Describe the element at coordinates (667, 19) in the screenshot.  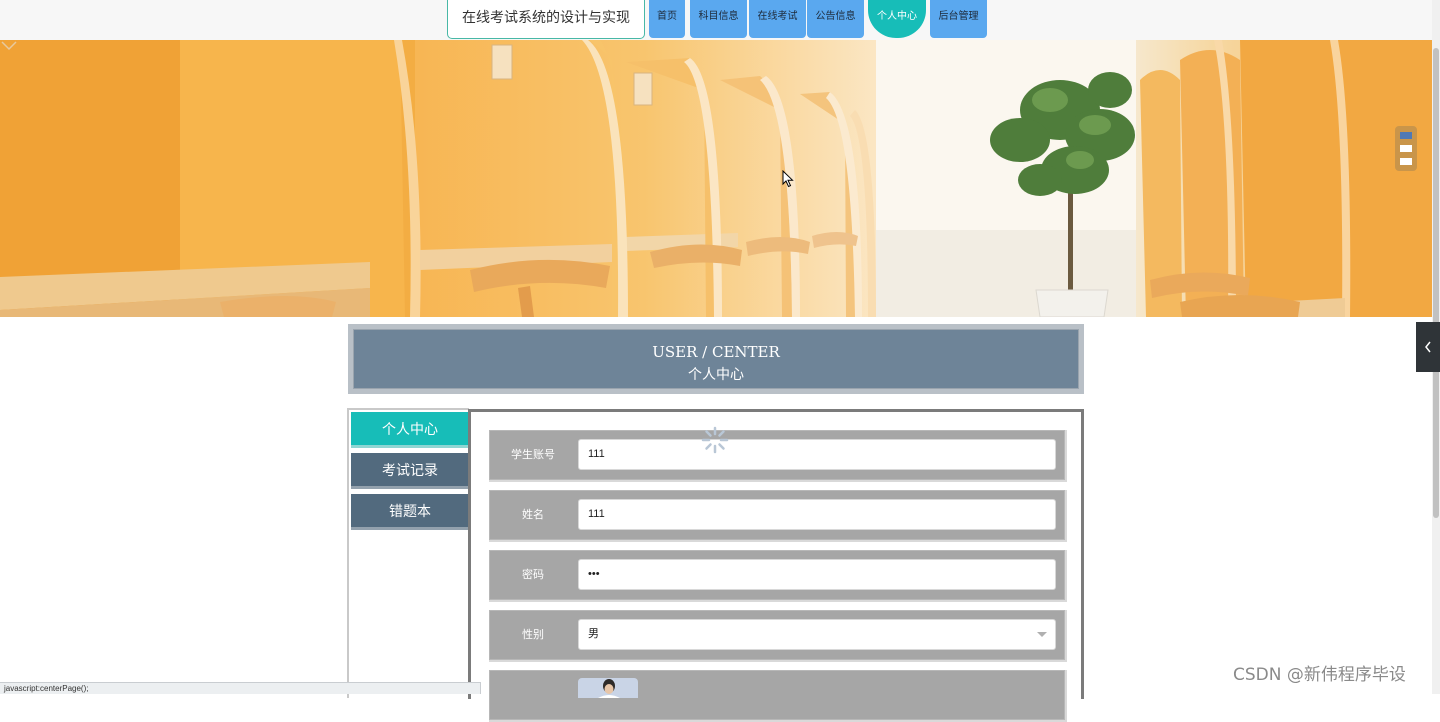
I see `nav-home: 首页` at that location.